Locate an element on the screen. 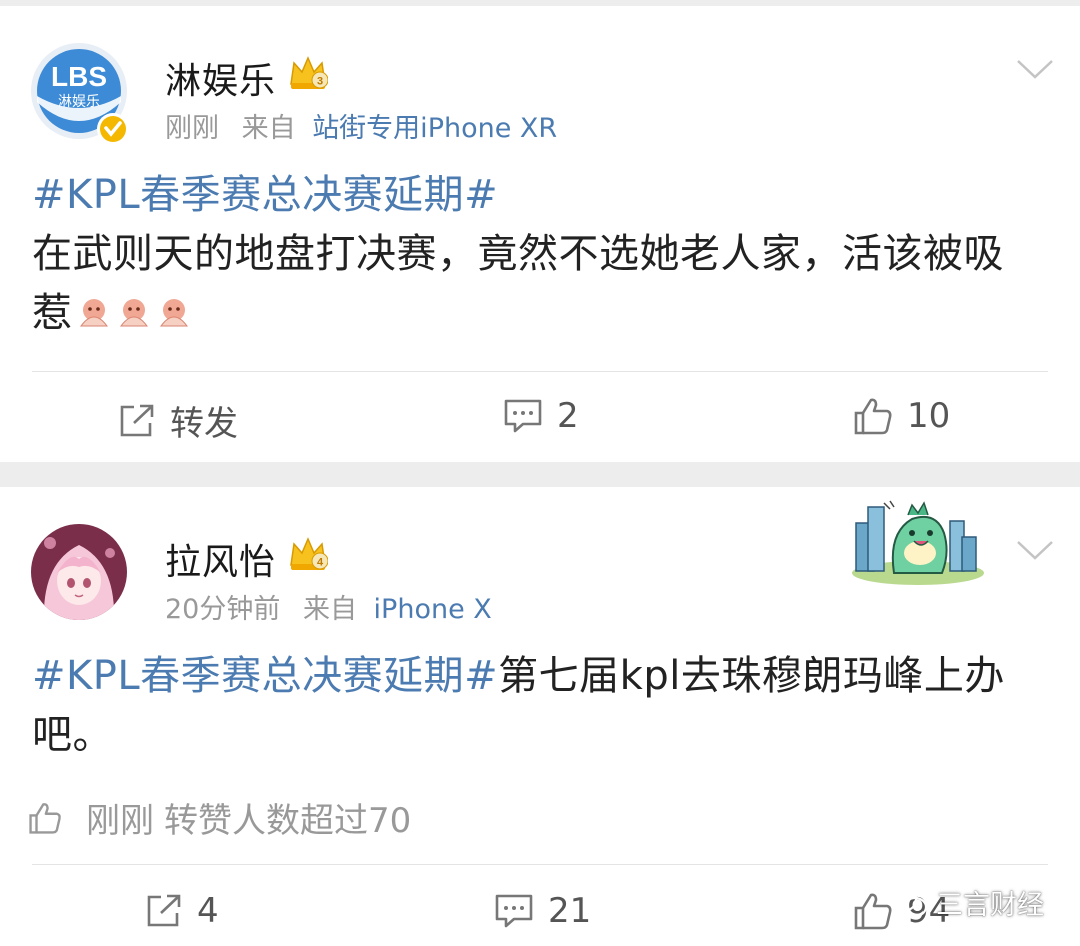  post-time: 20分钟前 is located at coordinates (223, 609).